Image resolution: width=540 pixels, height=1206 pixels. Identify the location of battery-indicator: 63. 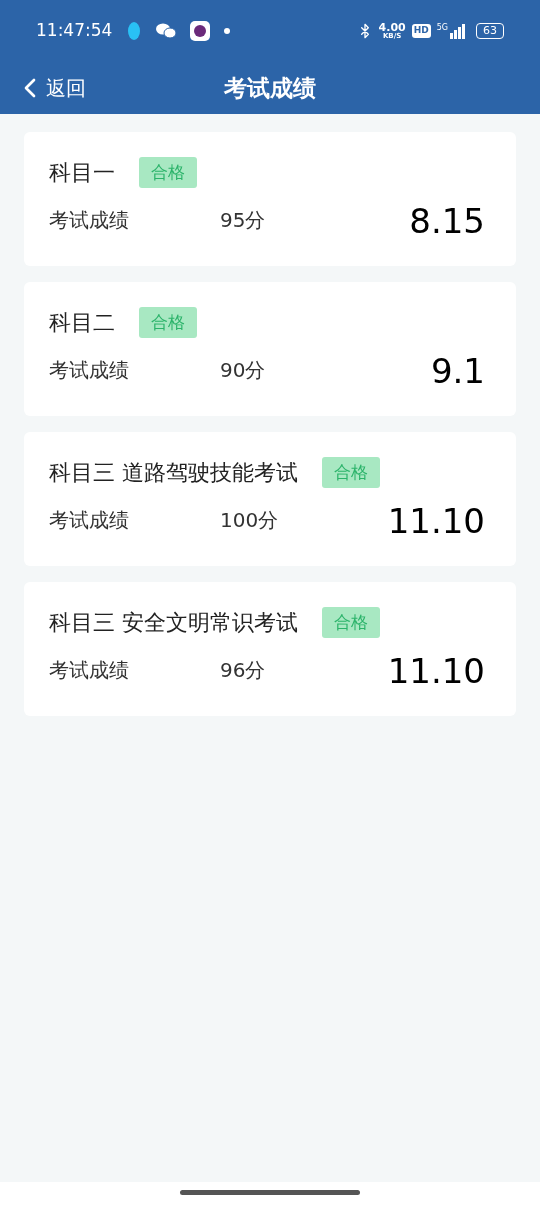
(490, 31).